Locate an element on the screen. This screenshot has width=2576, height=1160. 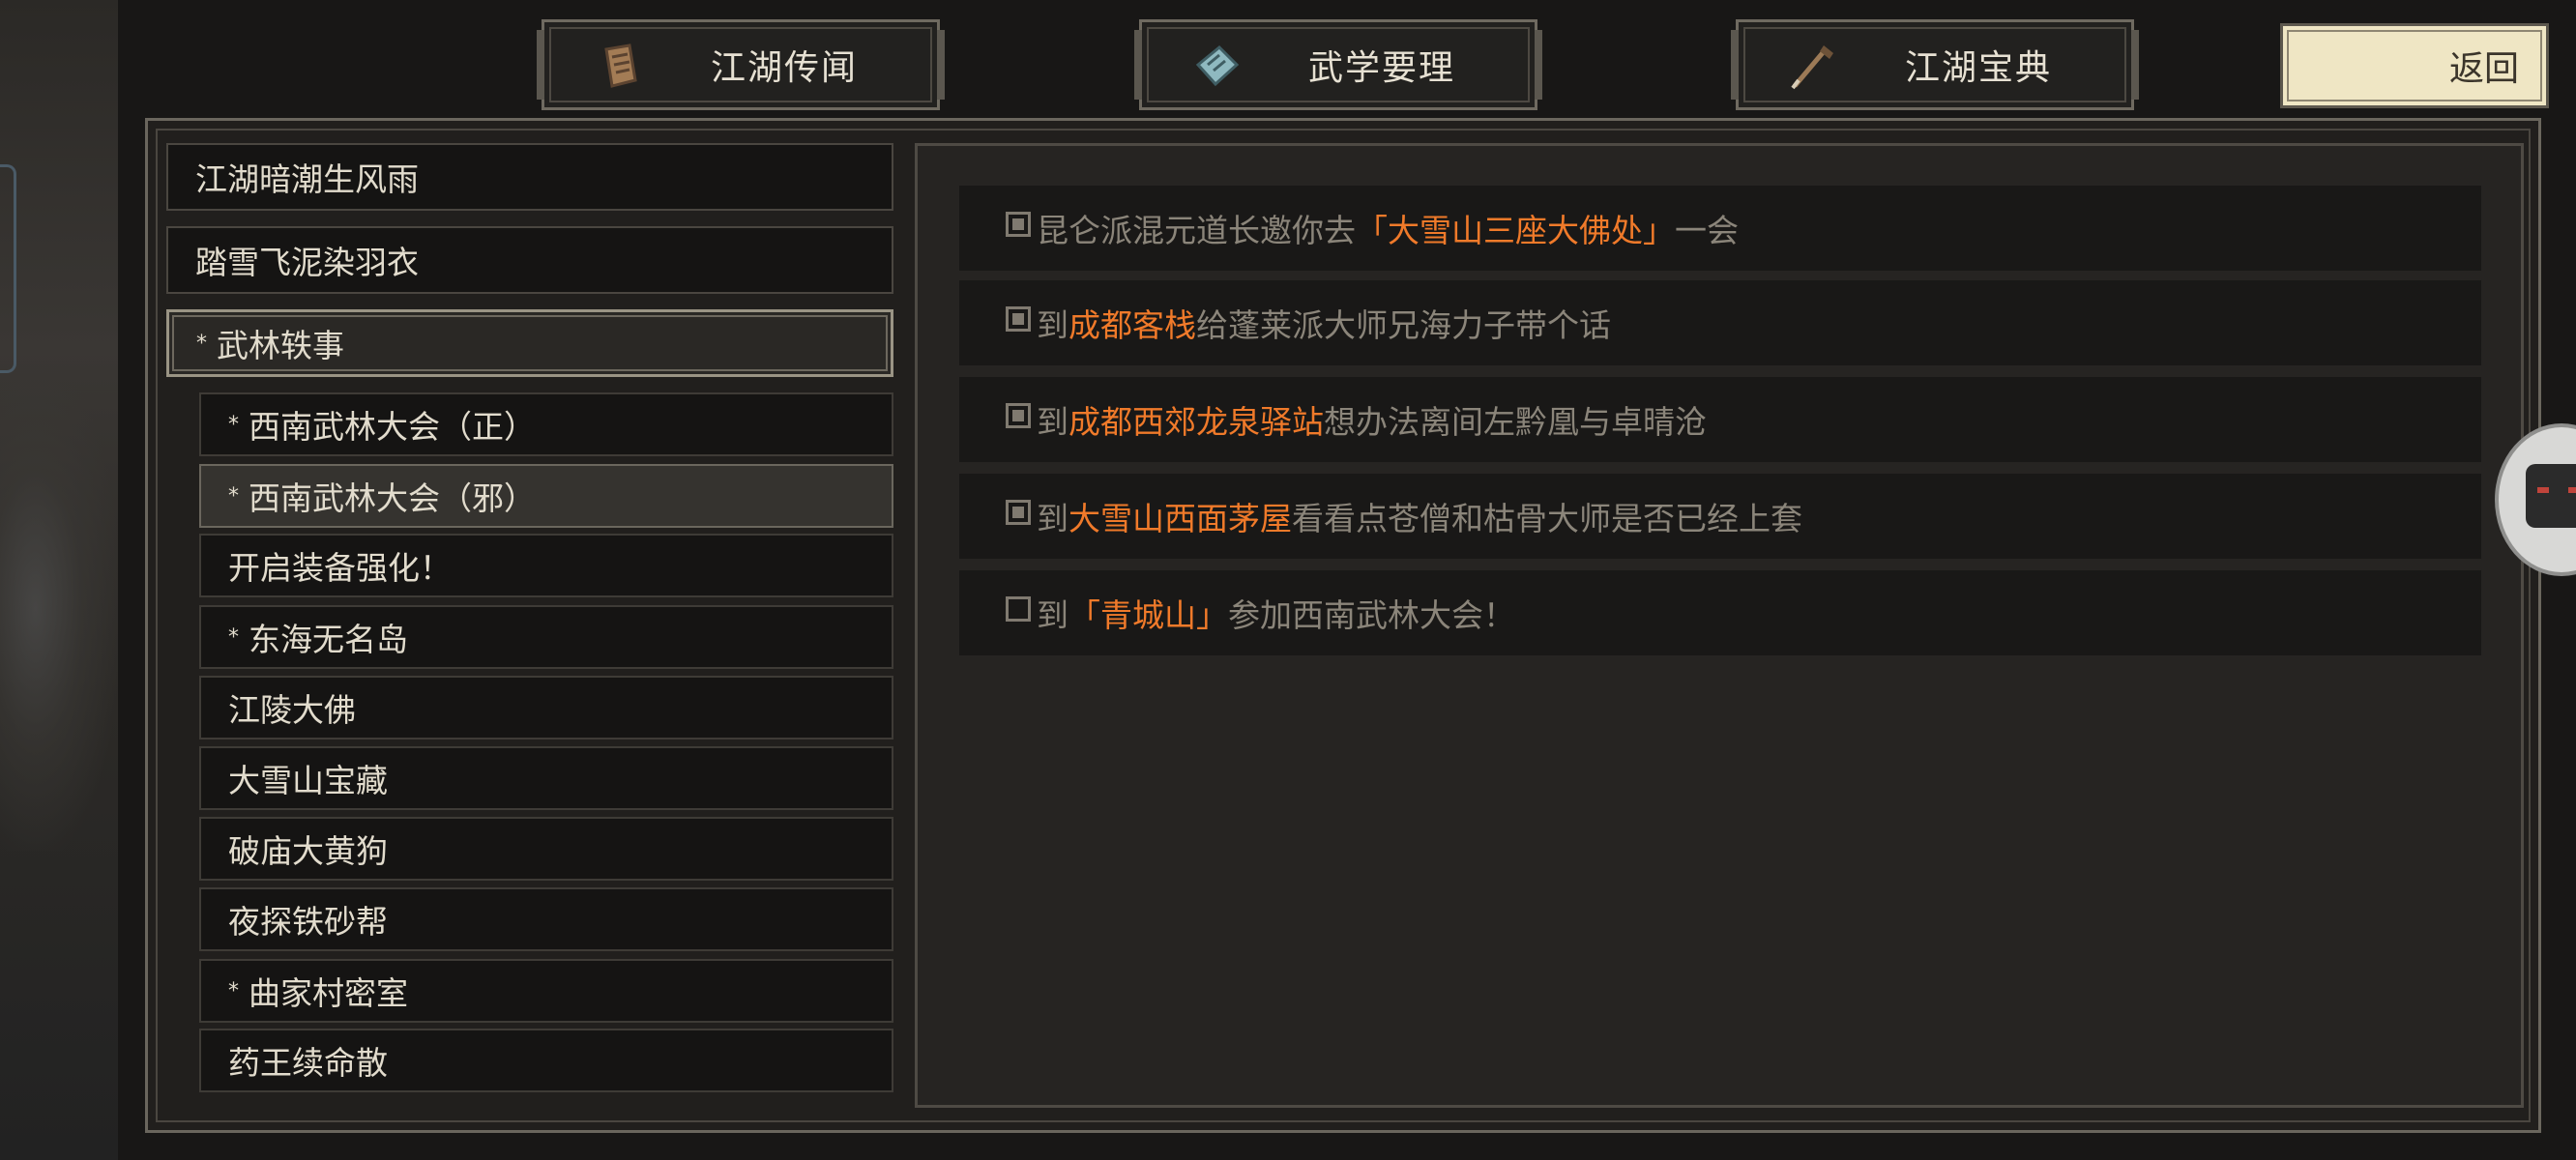
manual-icon is located at coordinates (1217, 65).